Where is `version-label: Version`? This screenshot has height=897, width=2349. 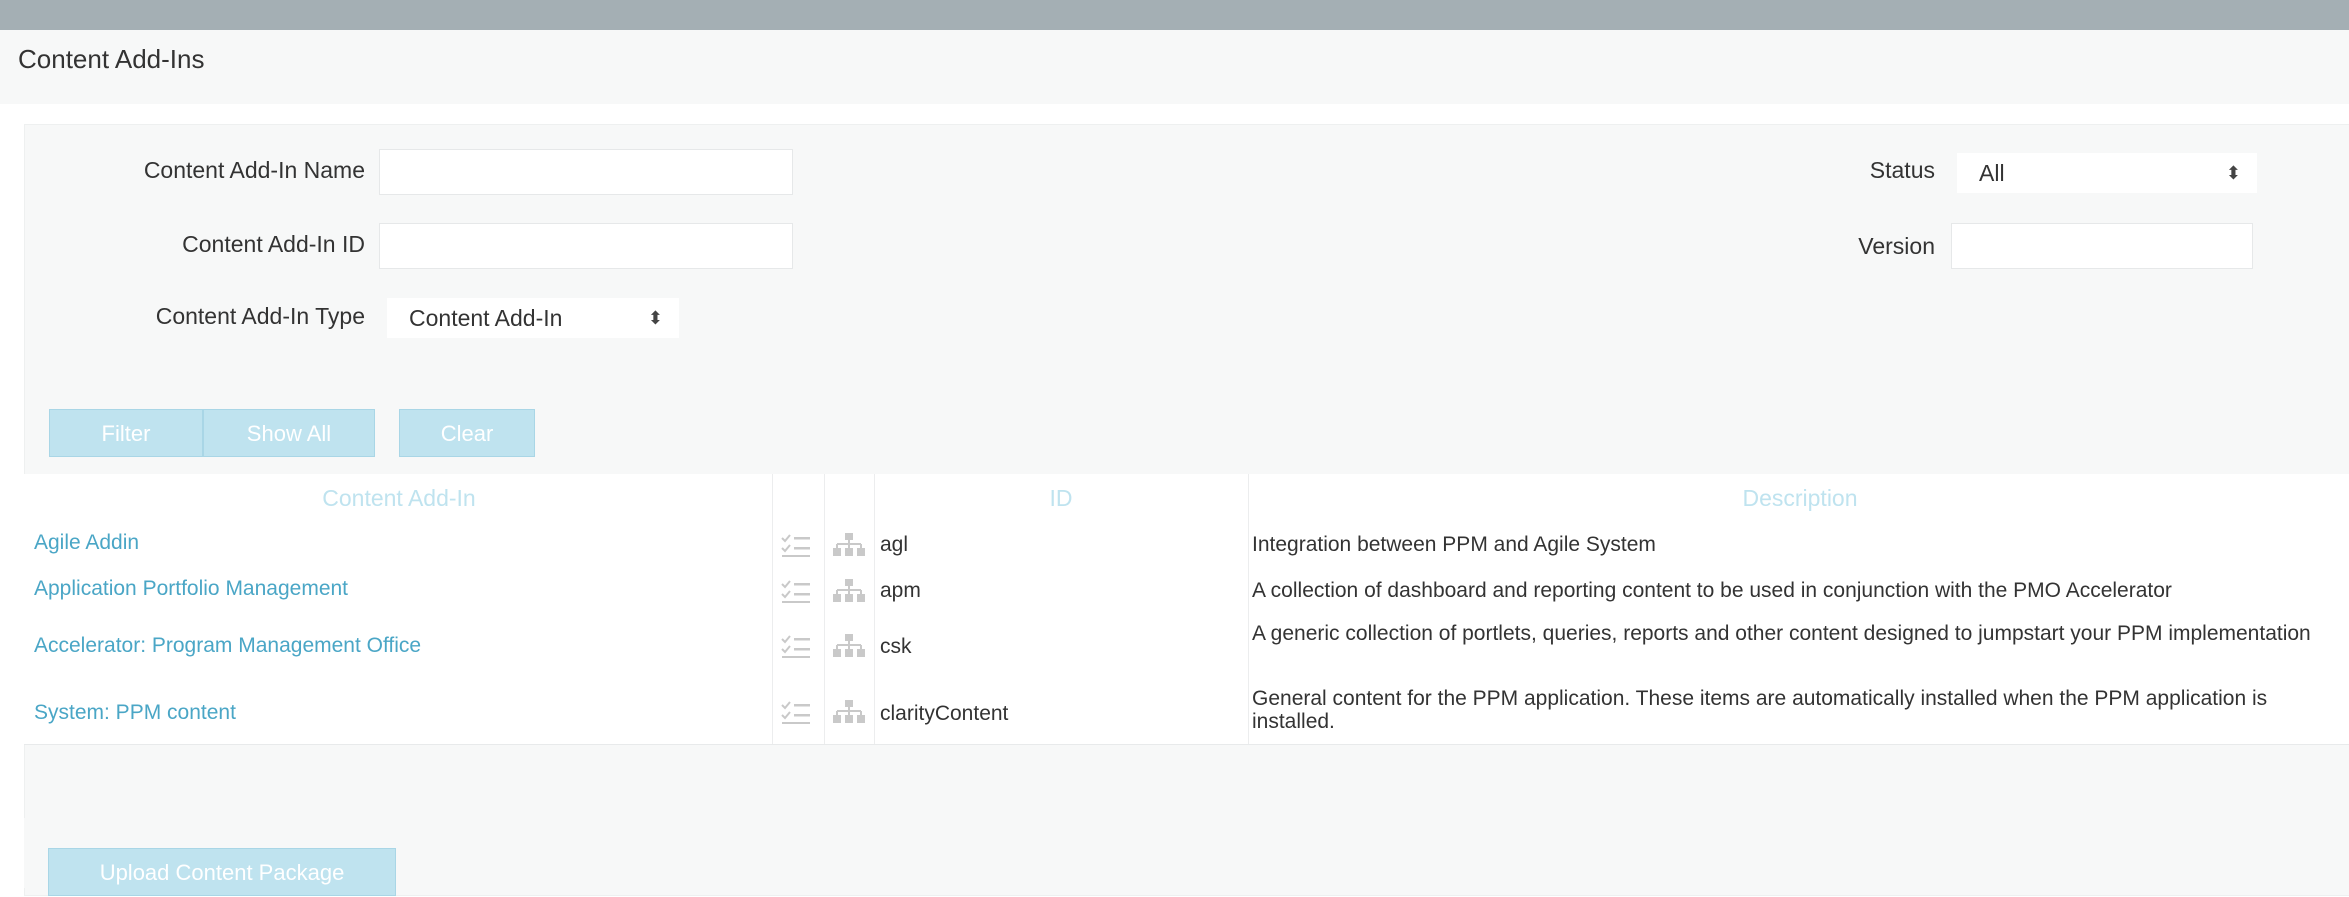
version-label: Version is located at coordinates (1896, 246).